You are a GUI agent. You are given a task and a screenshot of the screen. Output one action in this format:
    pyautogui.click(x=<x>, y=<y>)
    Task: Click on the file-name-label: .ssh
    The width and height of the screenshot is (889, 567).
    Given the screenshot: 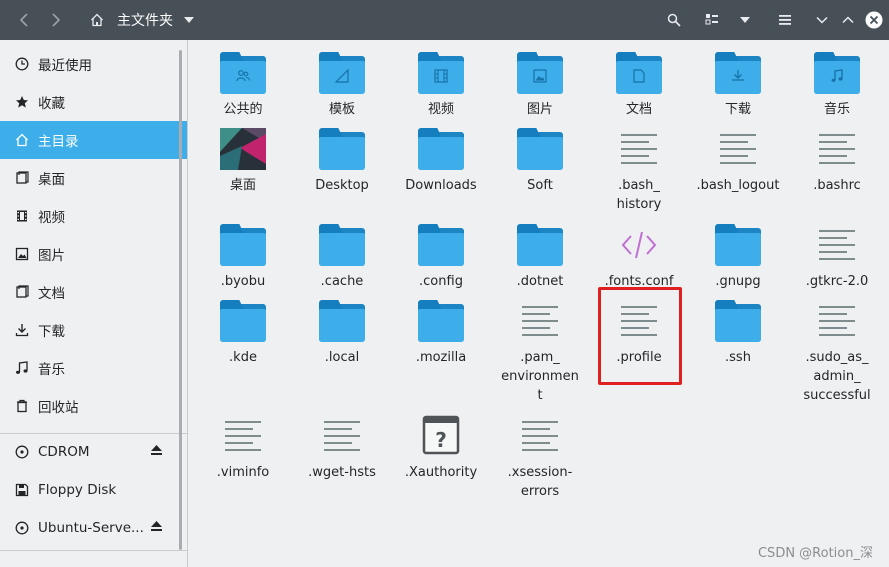 What is the action you would take?
    pyautogui.click(x=738, y=357)
    